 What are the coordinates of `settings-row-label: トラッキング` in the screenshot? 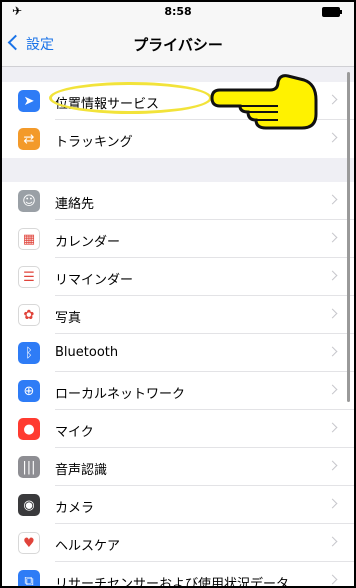 It's located at (94, 142).